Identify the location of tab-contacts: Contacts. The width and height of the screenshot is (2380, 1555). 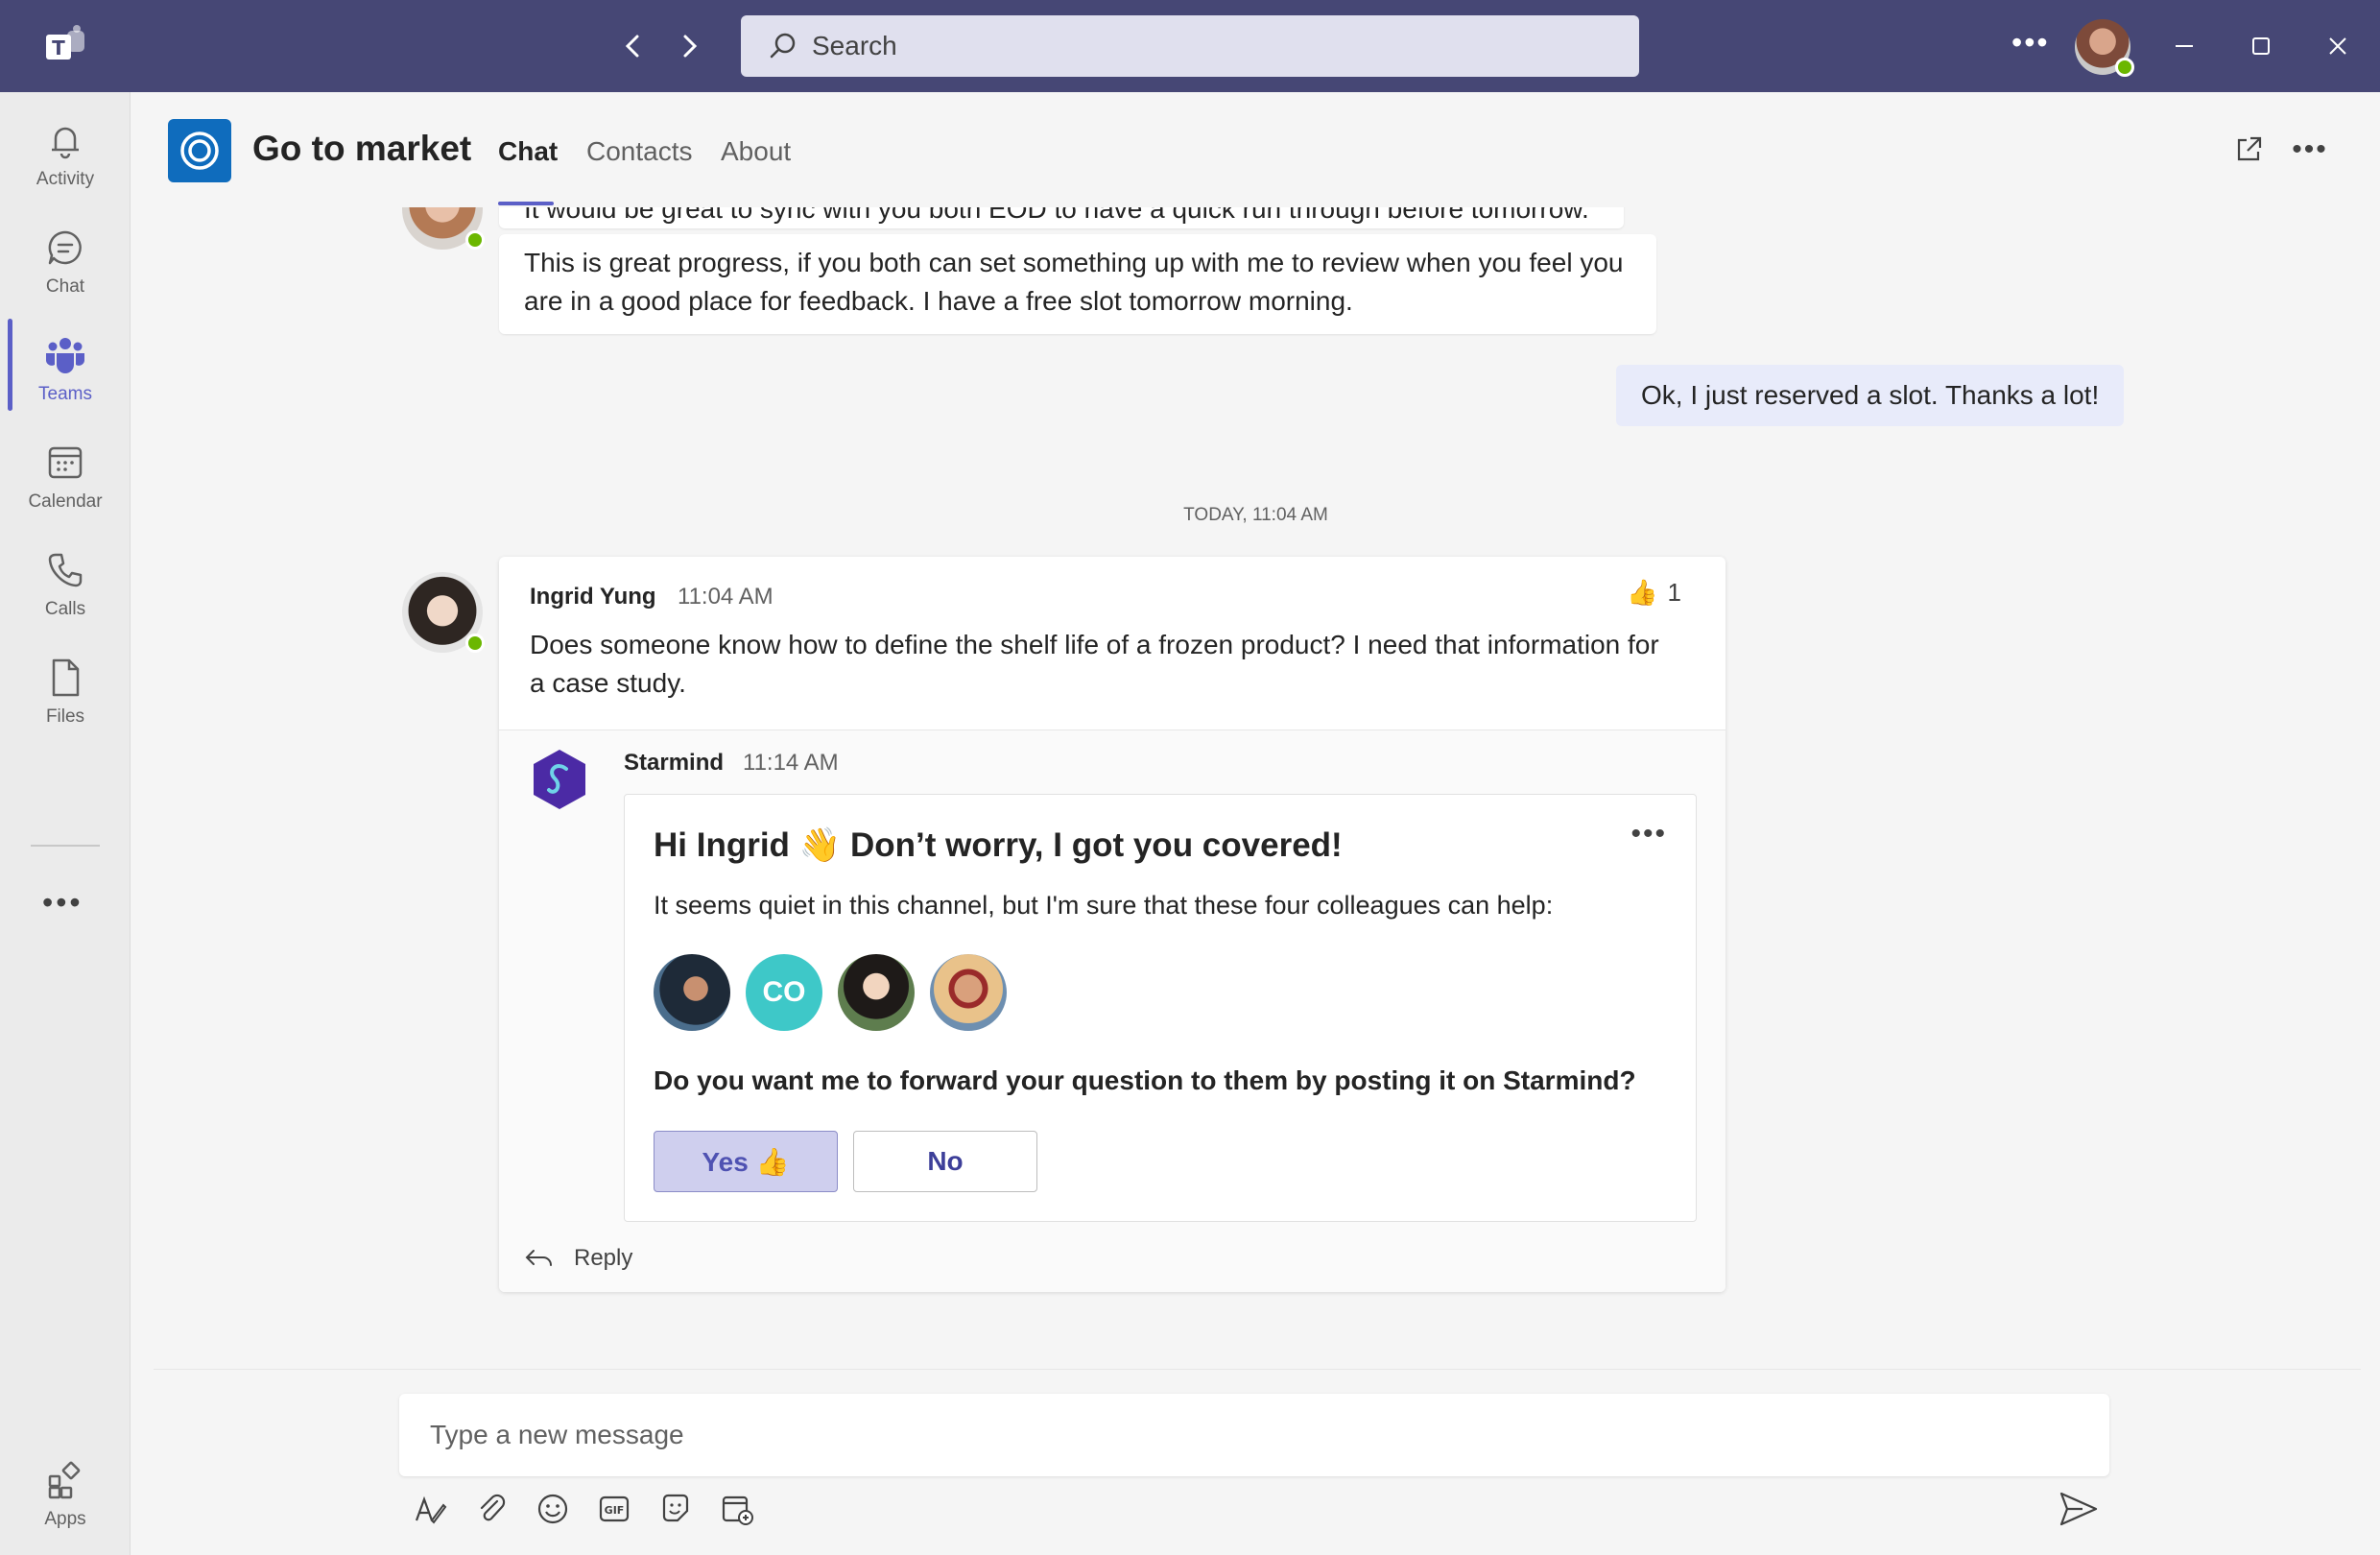
(640, 151).